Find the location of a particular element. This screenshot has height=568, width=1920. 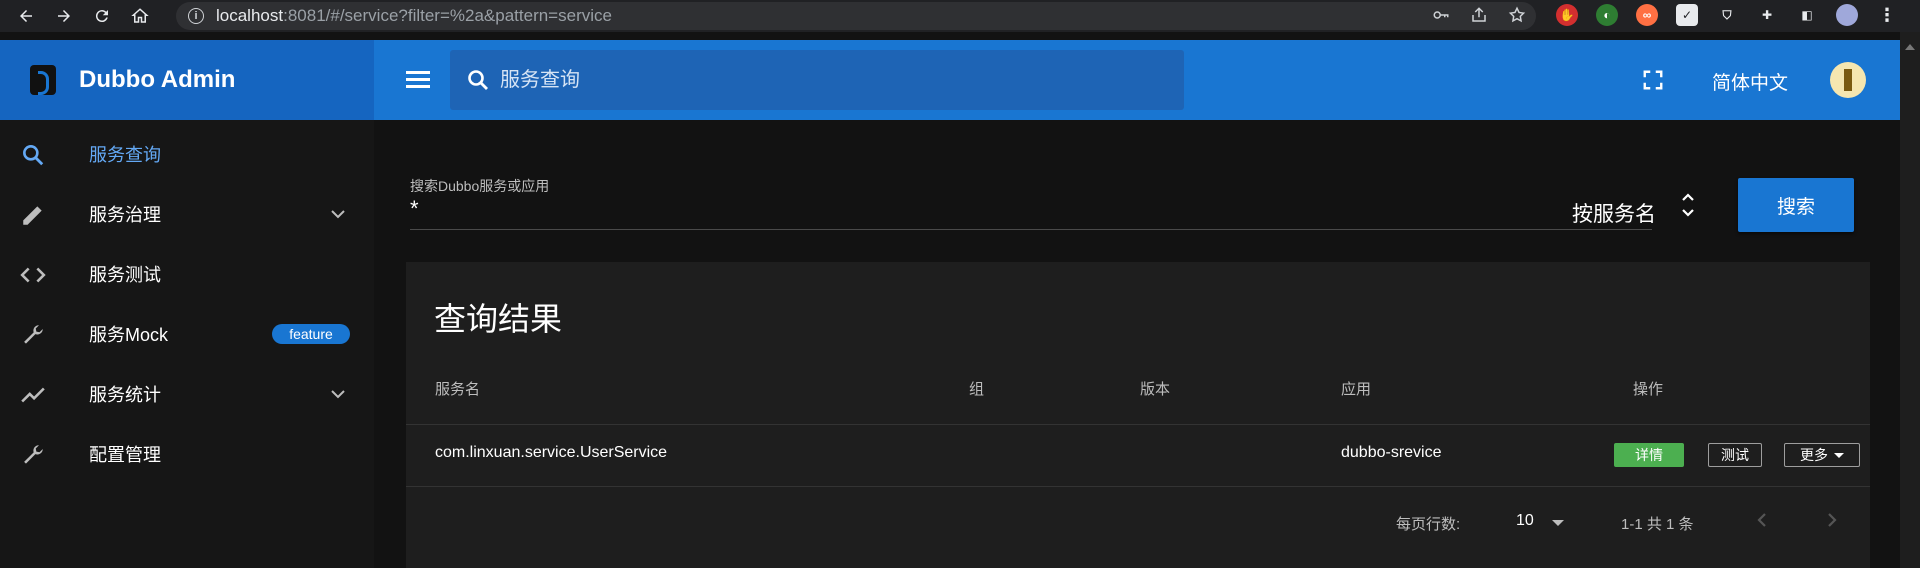

feature-badge: feature is located at coordinates (311, 334).